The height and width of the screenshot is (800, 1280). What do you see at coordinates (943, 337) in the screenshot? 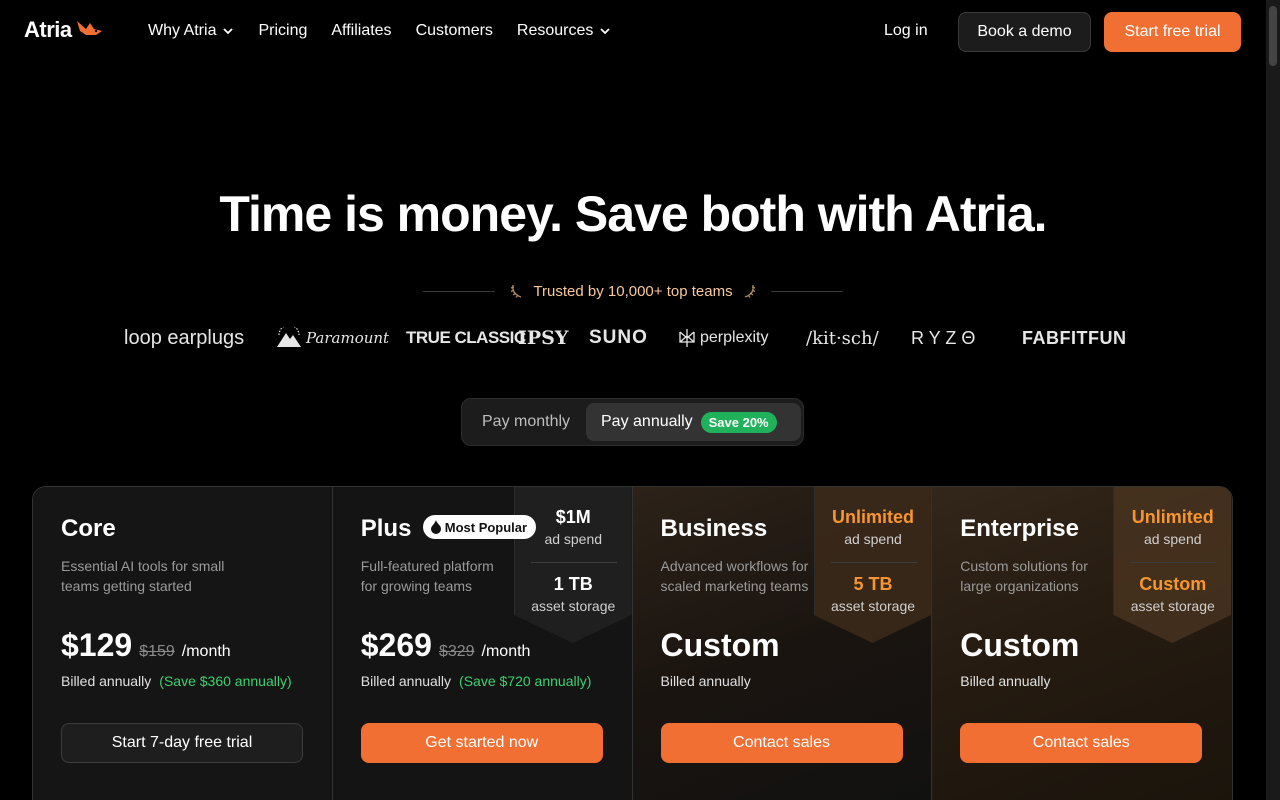
I see `logo-ryze: R Y Z Θ` at bounding box center [943, 337].